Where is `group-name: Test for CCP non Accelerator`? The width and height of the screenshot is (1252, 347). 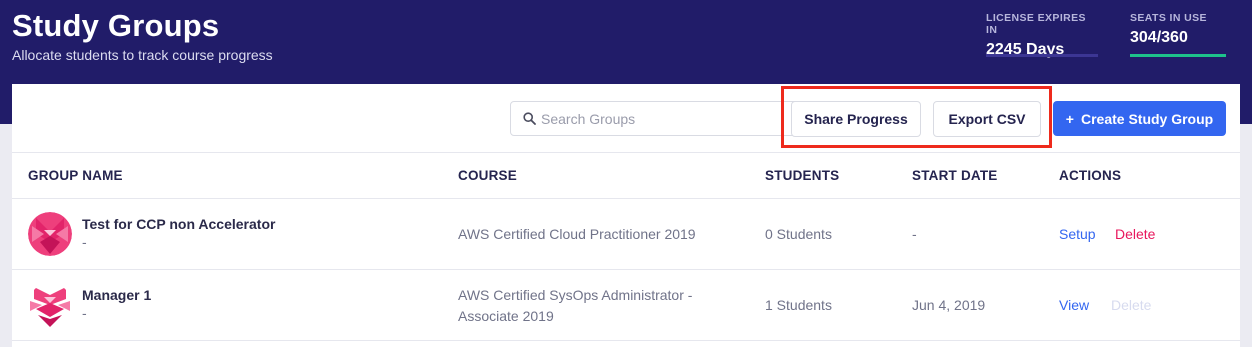
group-name: Test for CCP non Accelerator is located at coordinates (178, 224).